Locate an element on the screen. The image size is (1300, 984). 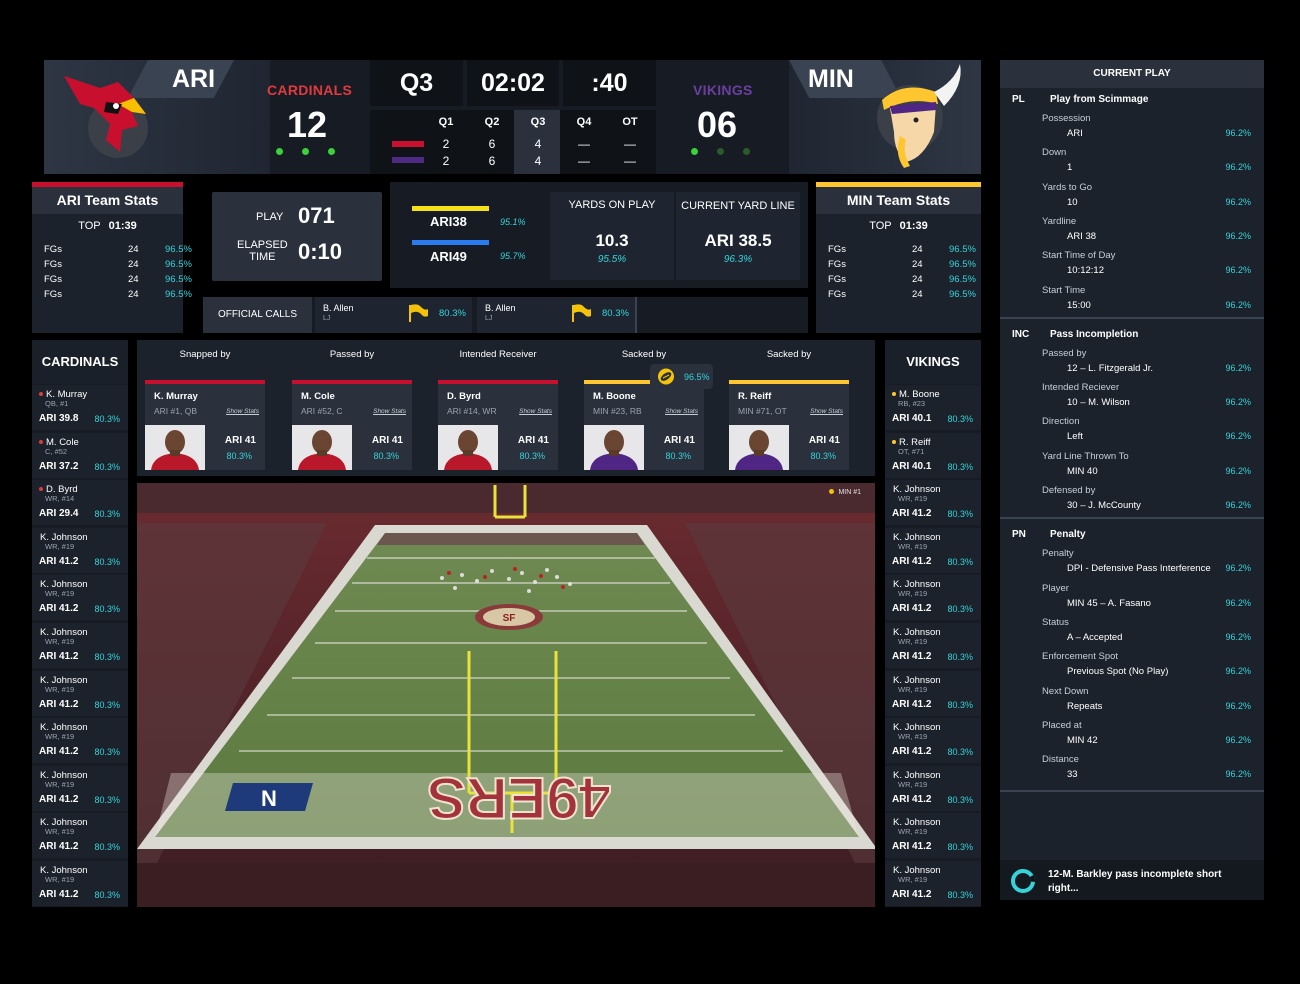
yard-line-label: CURRENT YARD LINE is located at coordinates (738, 206).